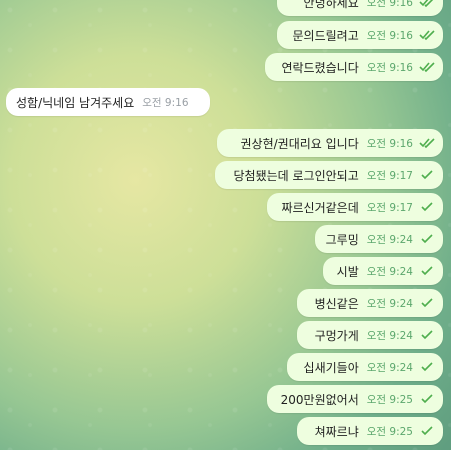 The height and width of the screenshot is (450, 451). What do you see at coordinates (360, 8) in the screenshot?
I see `outgoing-message-bubble: 안녕하세요 오전 9:16` at bounding box center [360, 8].